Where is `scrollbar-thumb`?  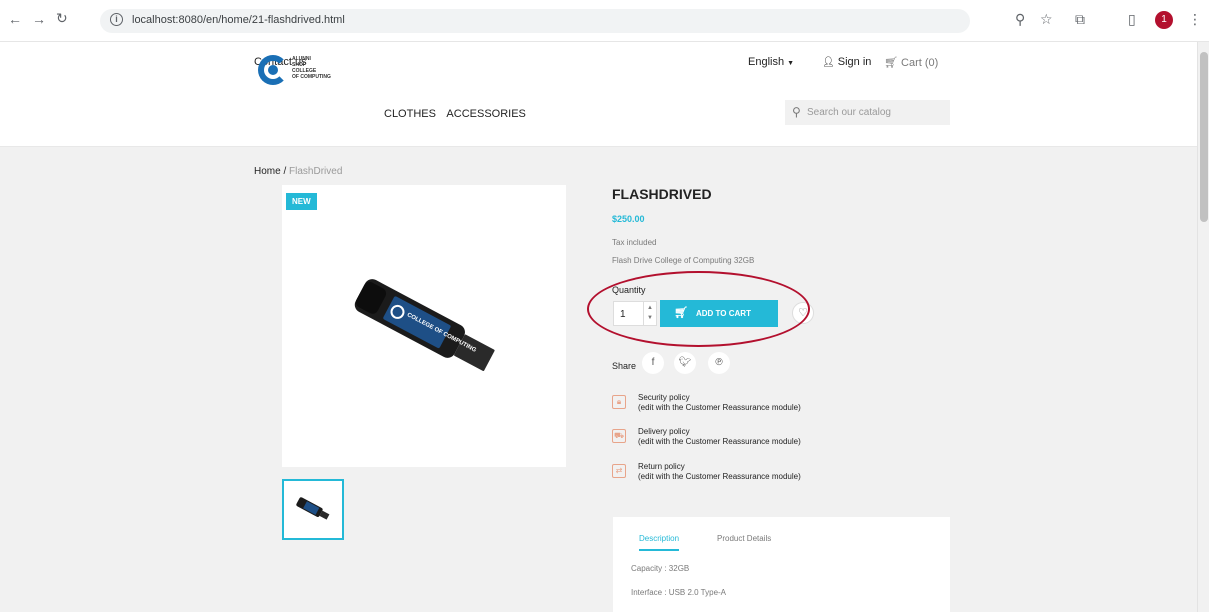 scrollbar-thumb is located at coordinates (1204, 137).